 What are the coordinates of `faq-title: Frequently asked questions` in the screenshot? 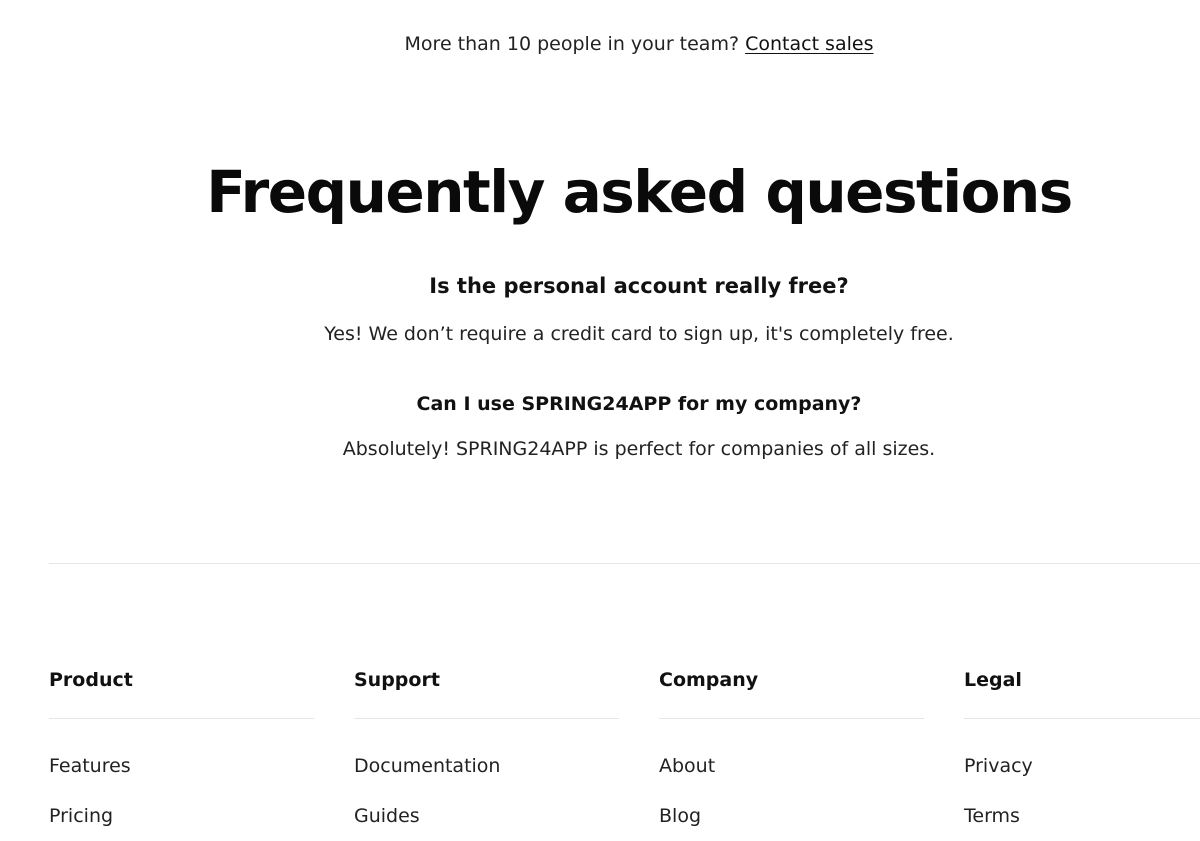 It's located at (639, 192).